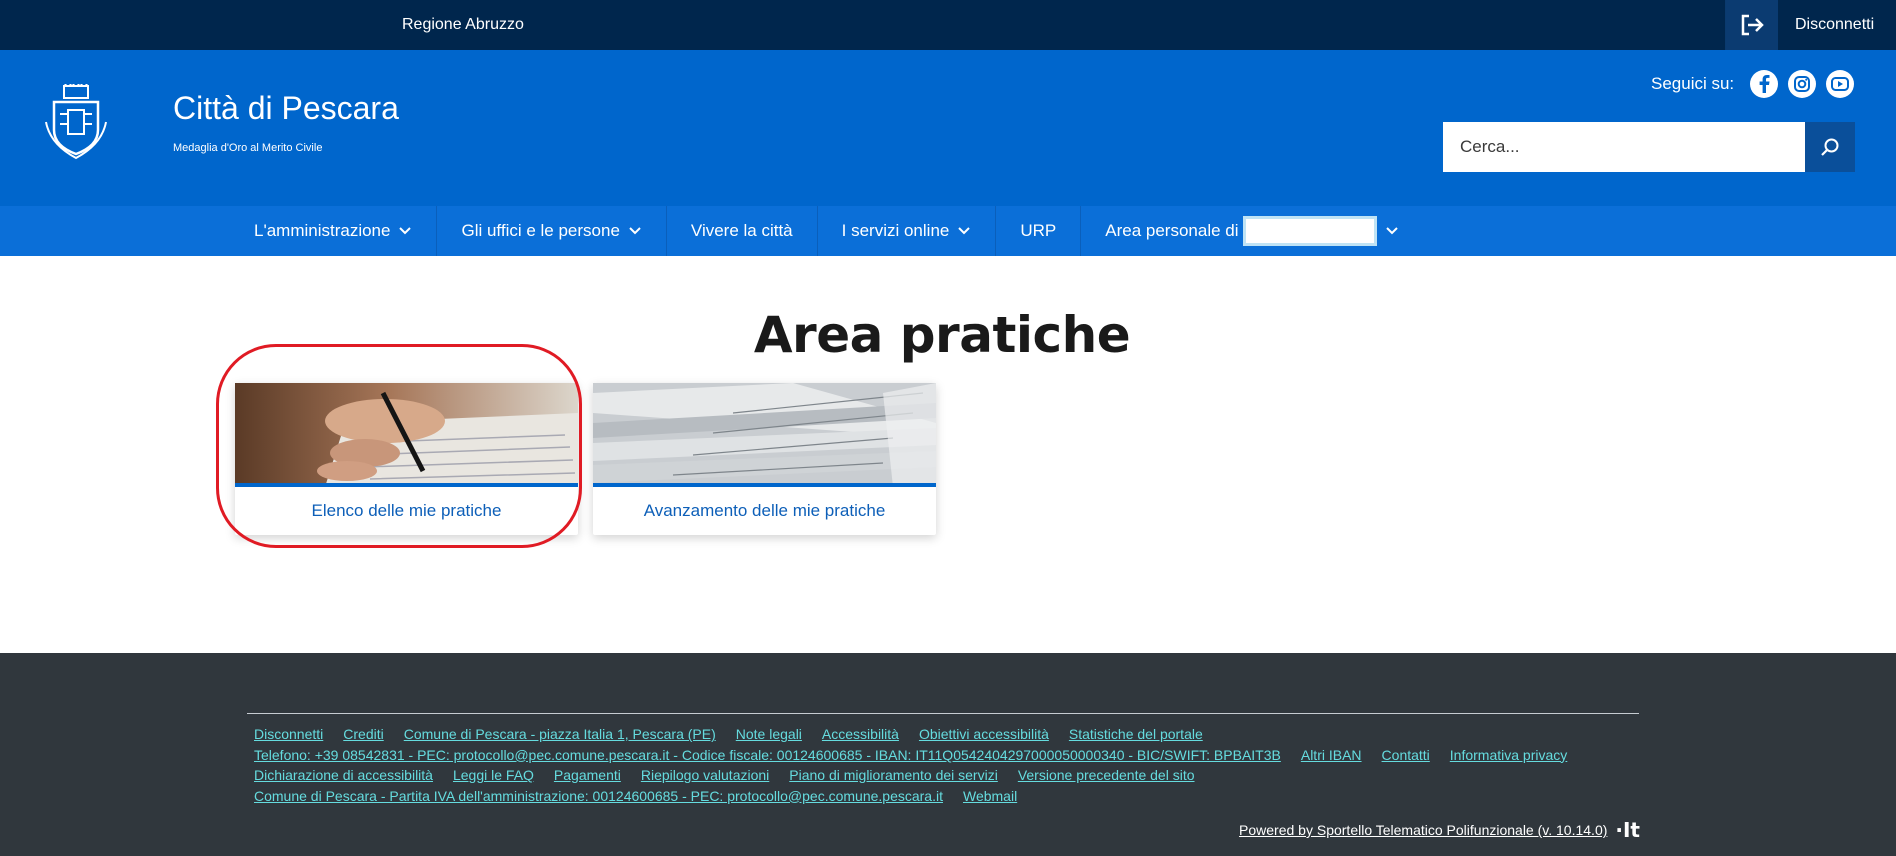 The width and height of the screenshot is (1896, 856). What do you see at coordinates (1764, 84) in the screenshot?
I see `facebook-icon` at bounding box center [1764, 84].